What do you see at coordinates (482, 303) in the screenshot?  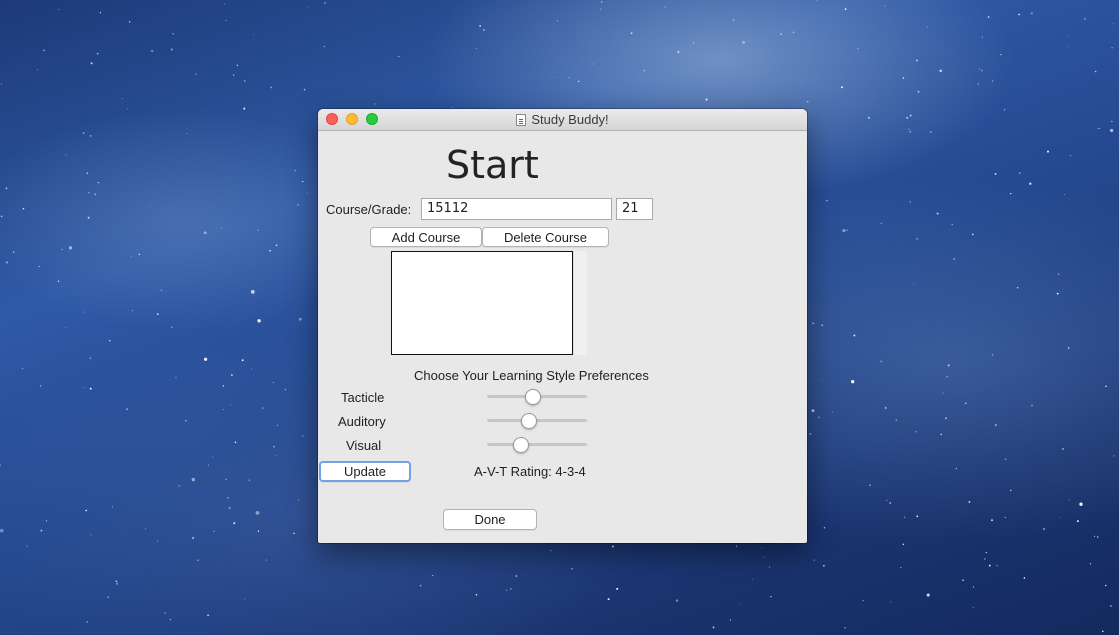 I see `course-list` at bounding box center [482, 303].